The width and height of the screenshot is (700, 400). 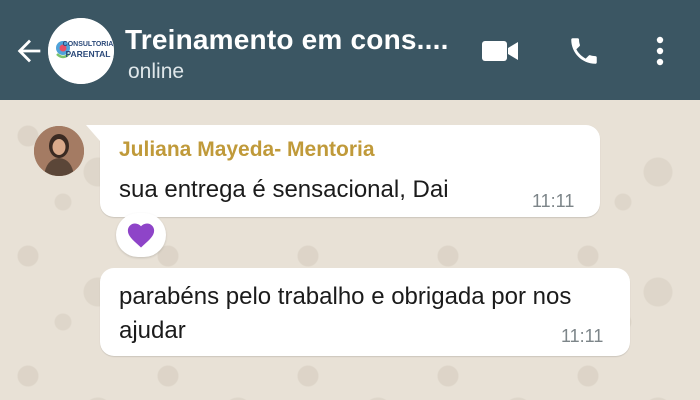 I want to click on person-photo, so click(x=59, y=151).